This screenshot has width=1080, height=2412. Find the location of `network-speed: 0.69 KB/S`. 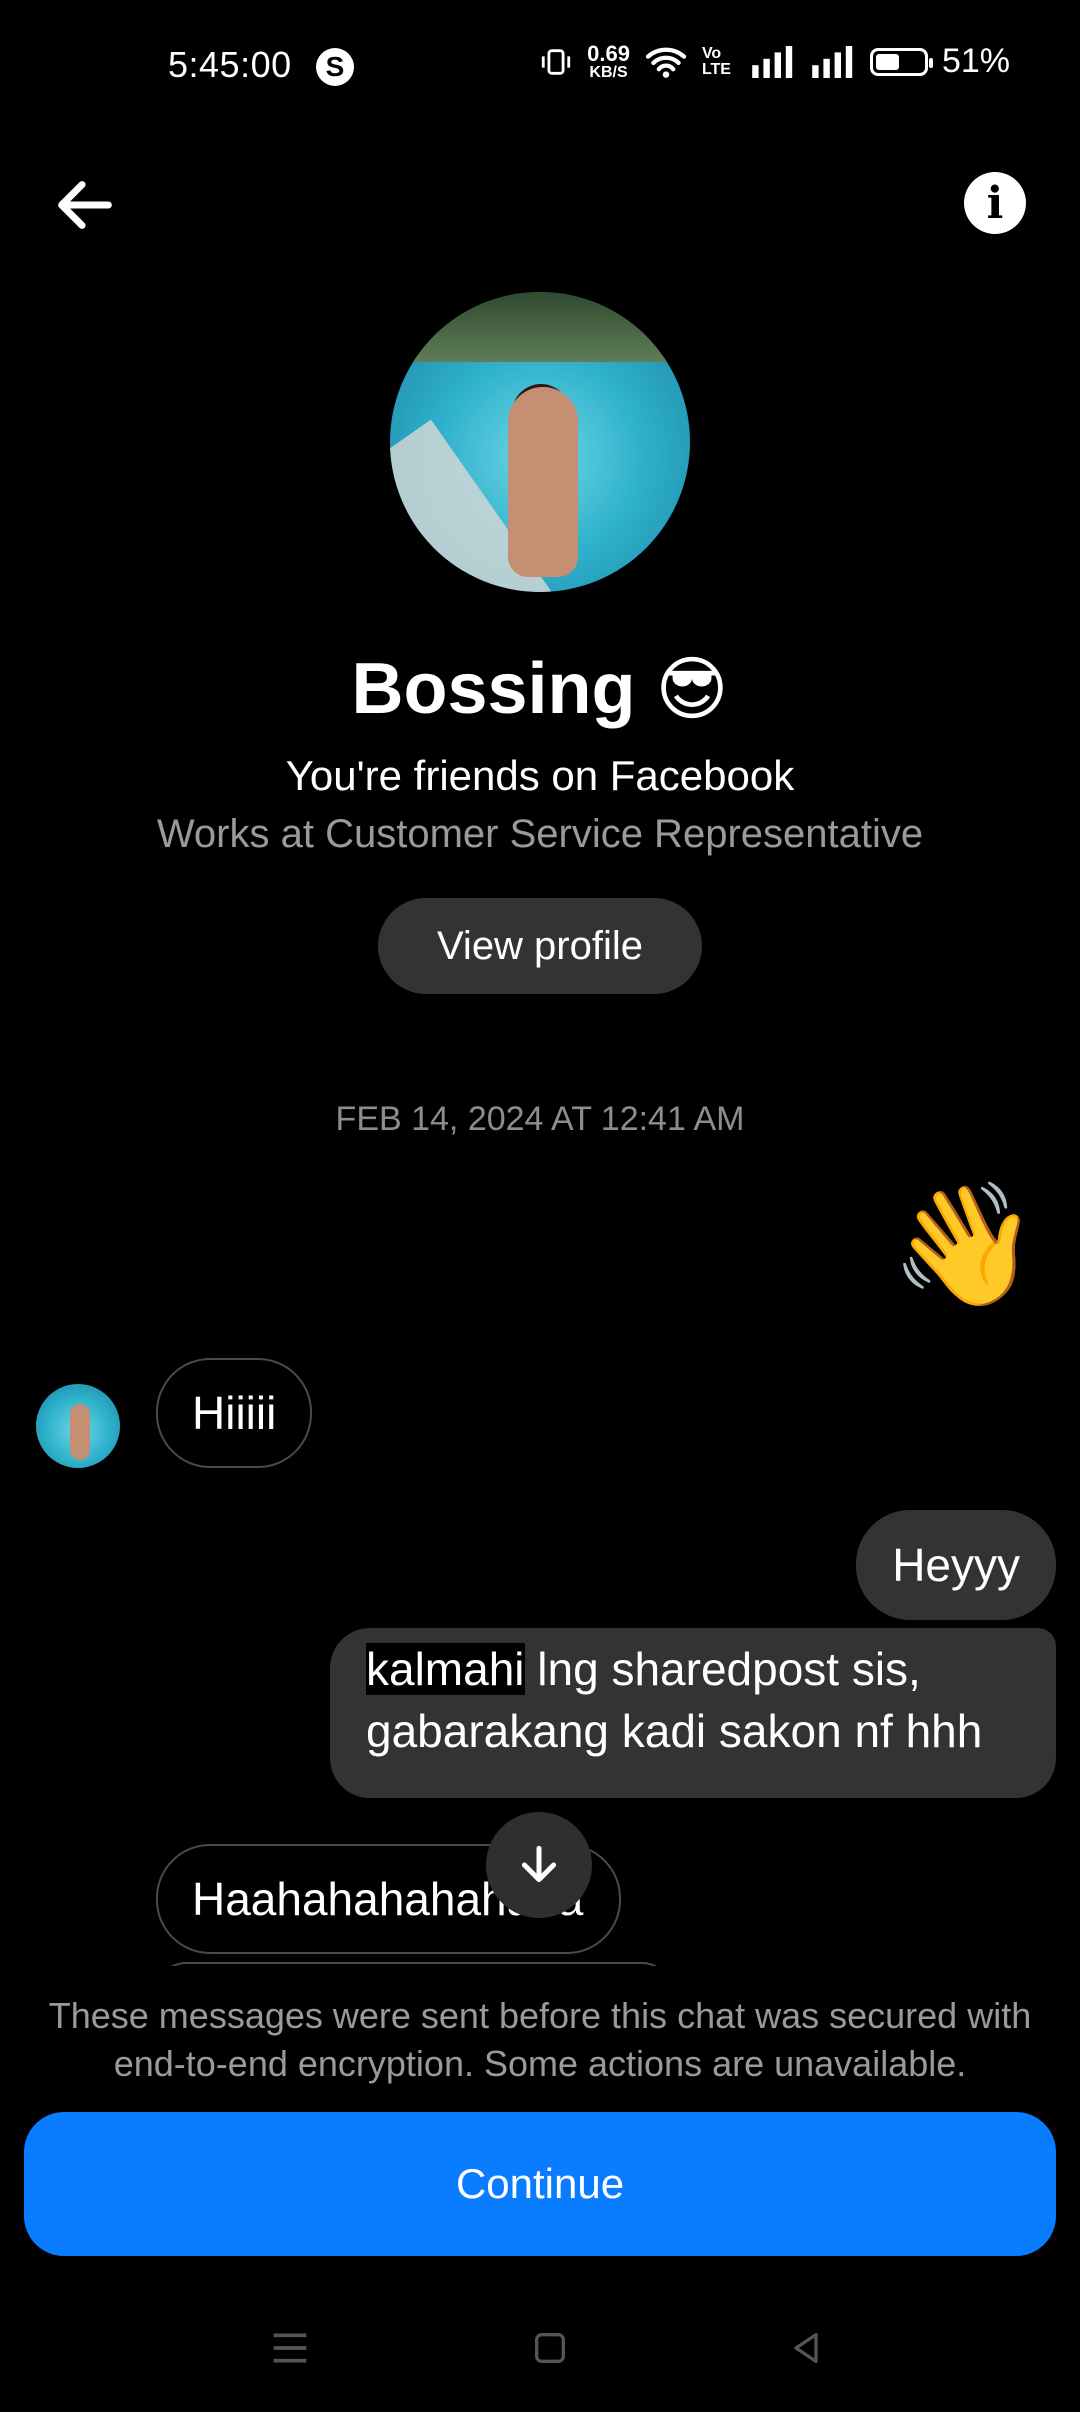

network-speed: 0.69 KB/S is located at coordinates (608, 60).